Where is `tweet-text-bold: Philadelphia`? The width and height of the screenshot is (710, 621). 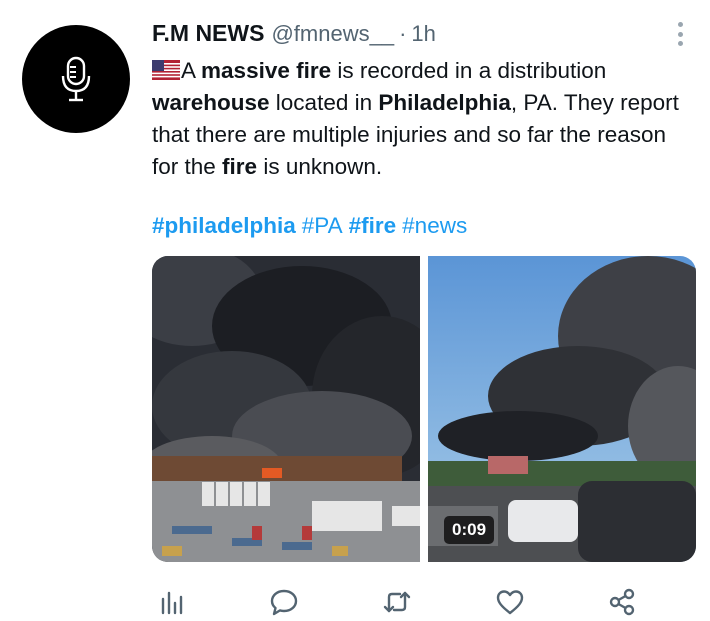
tweet-text-bold: Philadelphia is located at coordinates (444, 102).